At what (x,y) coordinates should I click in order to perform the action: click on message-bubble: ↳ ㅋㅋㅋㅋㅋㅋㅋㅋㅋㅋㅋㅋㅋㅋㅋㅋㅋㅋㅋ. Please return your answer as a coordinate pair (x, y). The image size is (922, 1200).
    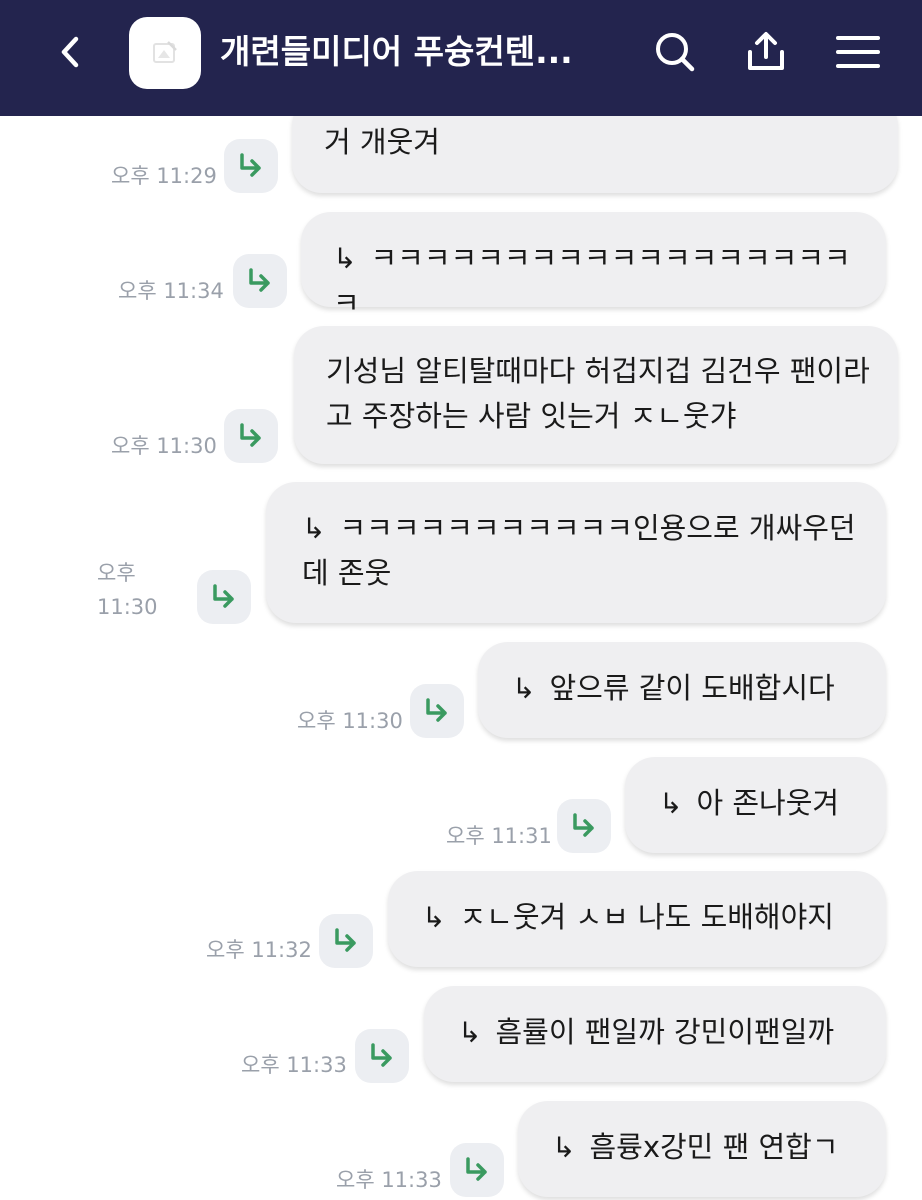
    Looking at the image, I should click on (593, 266).